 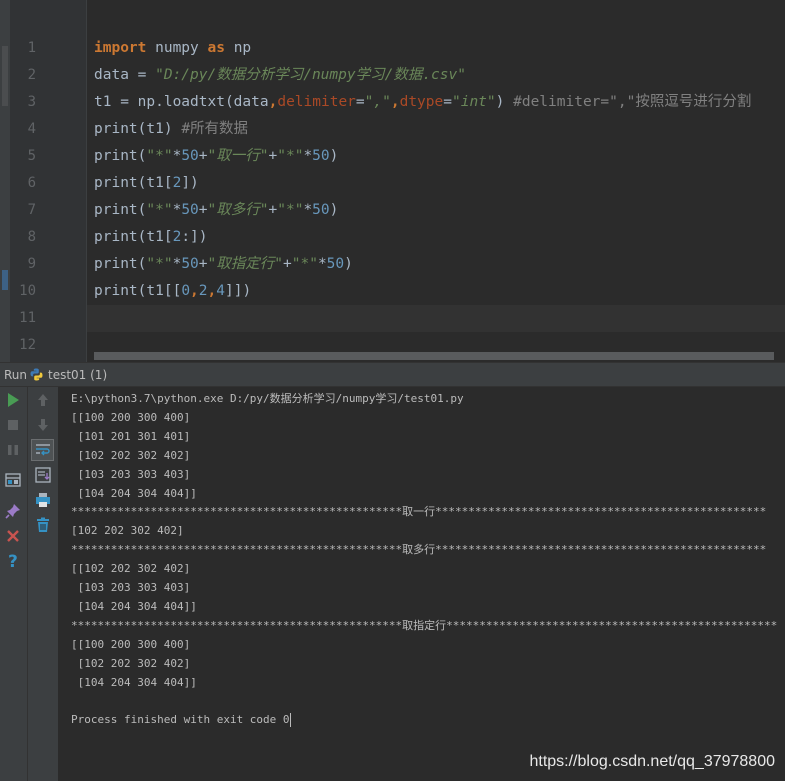 What do you see at coordinates (13, 480) in the screenshot?
I see `layout-icon` at bounding box center [13, 480].